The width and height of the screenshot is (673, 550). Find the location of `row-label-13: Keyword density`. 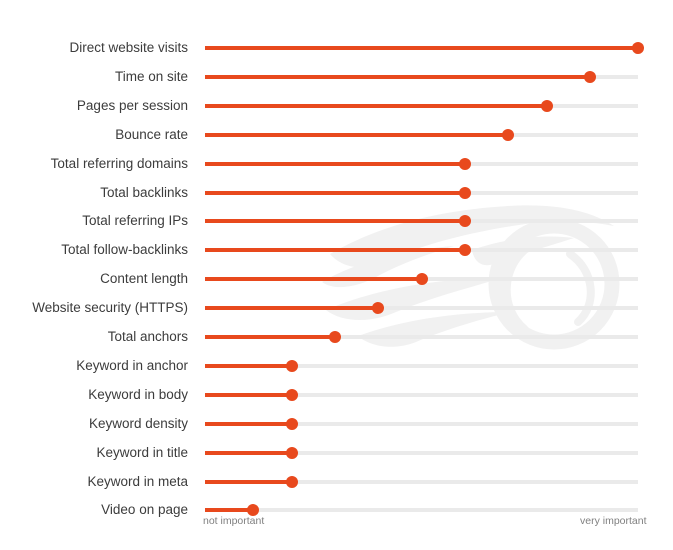

row-label-13: Keyword density is located at coordinates (138, 423).